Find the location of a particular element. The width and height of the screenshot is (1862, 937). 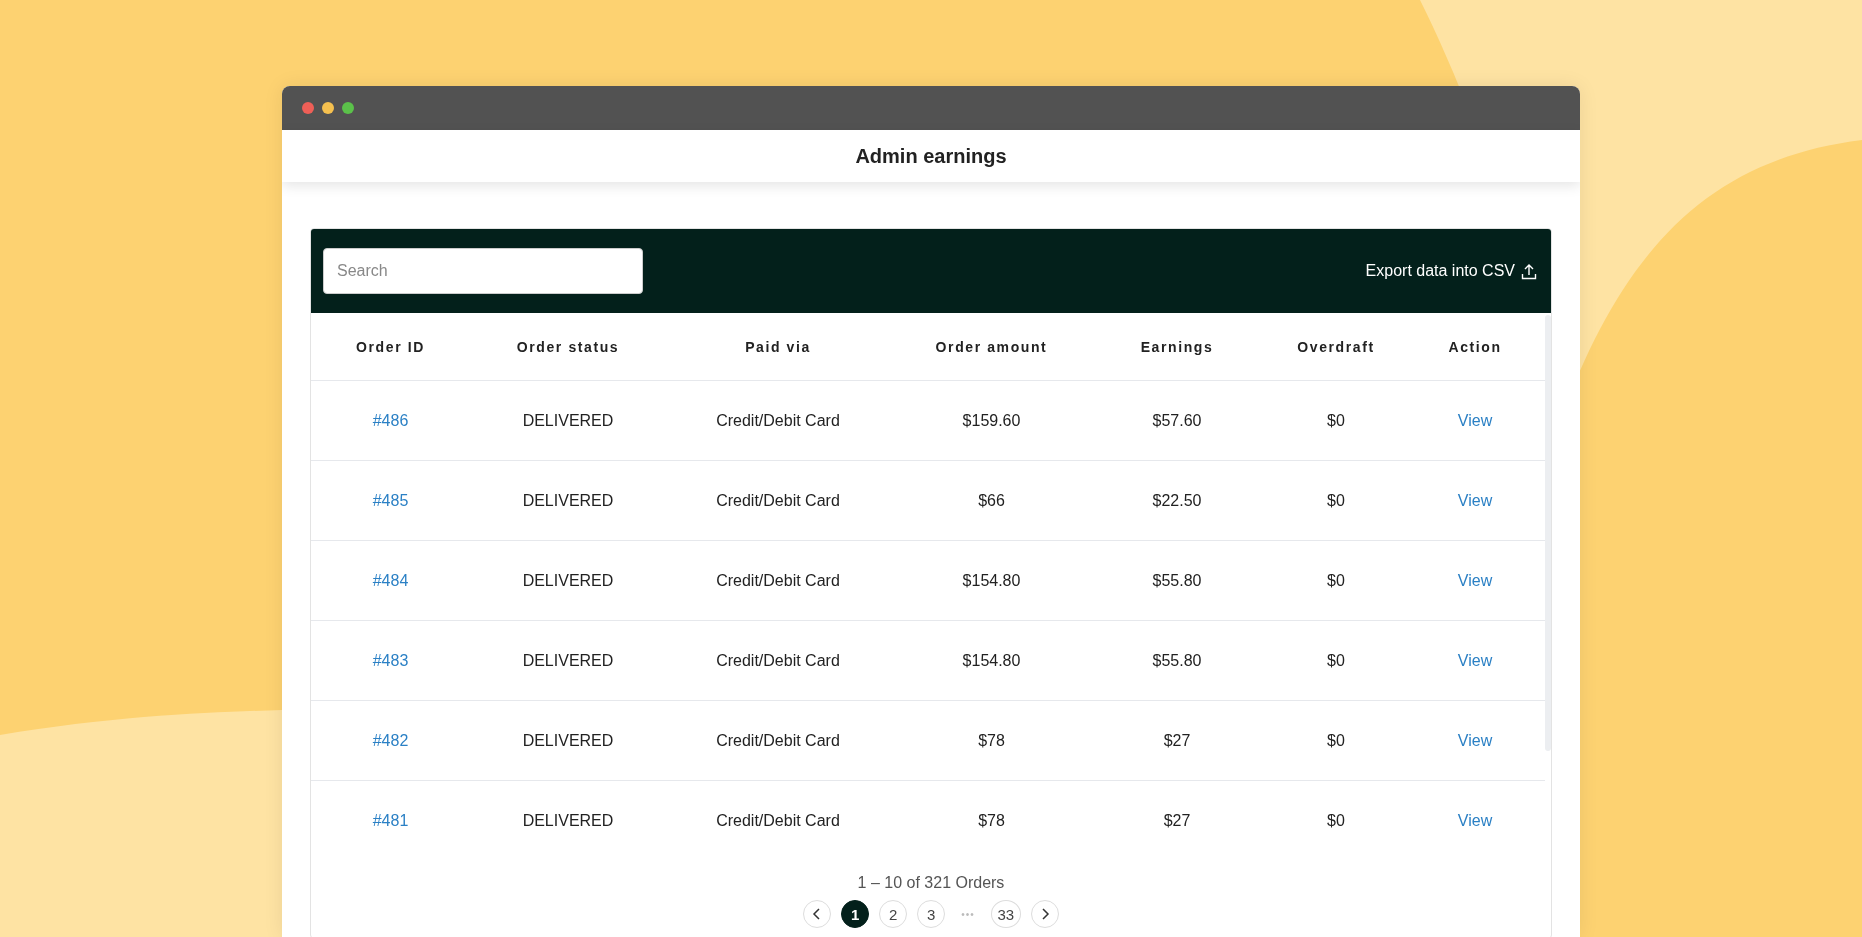

chevron-left-icon is located at coordinates (817, 914).